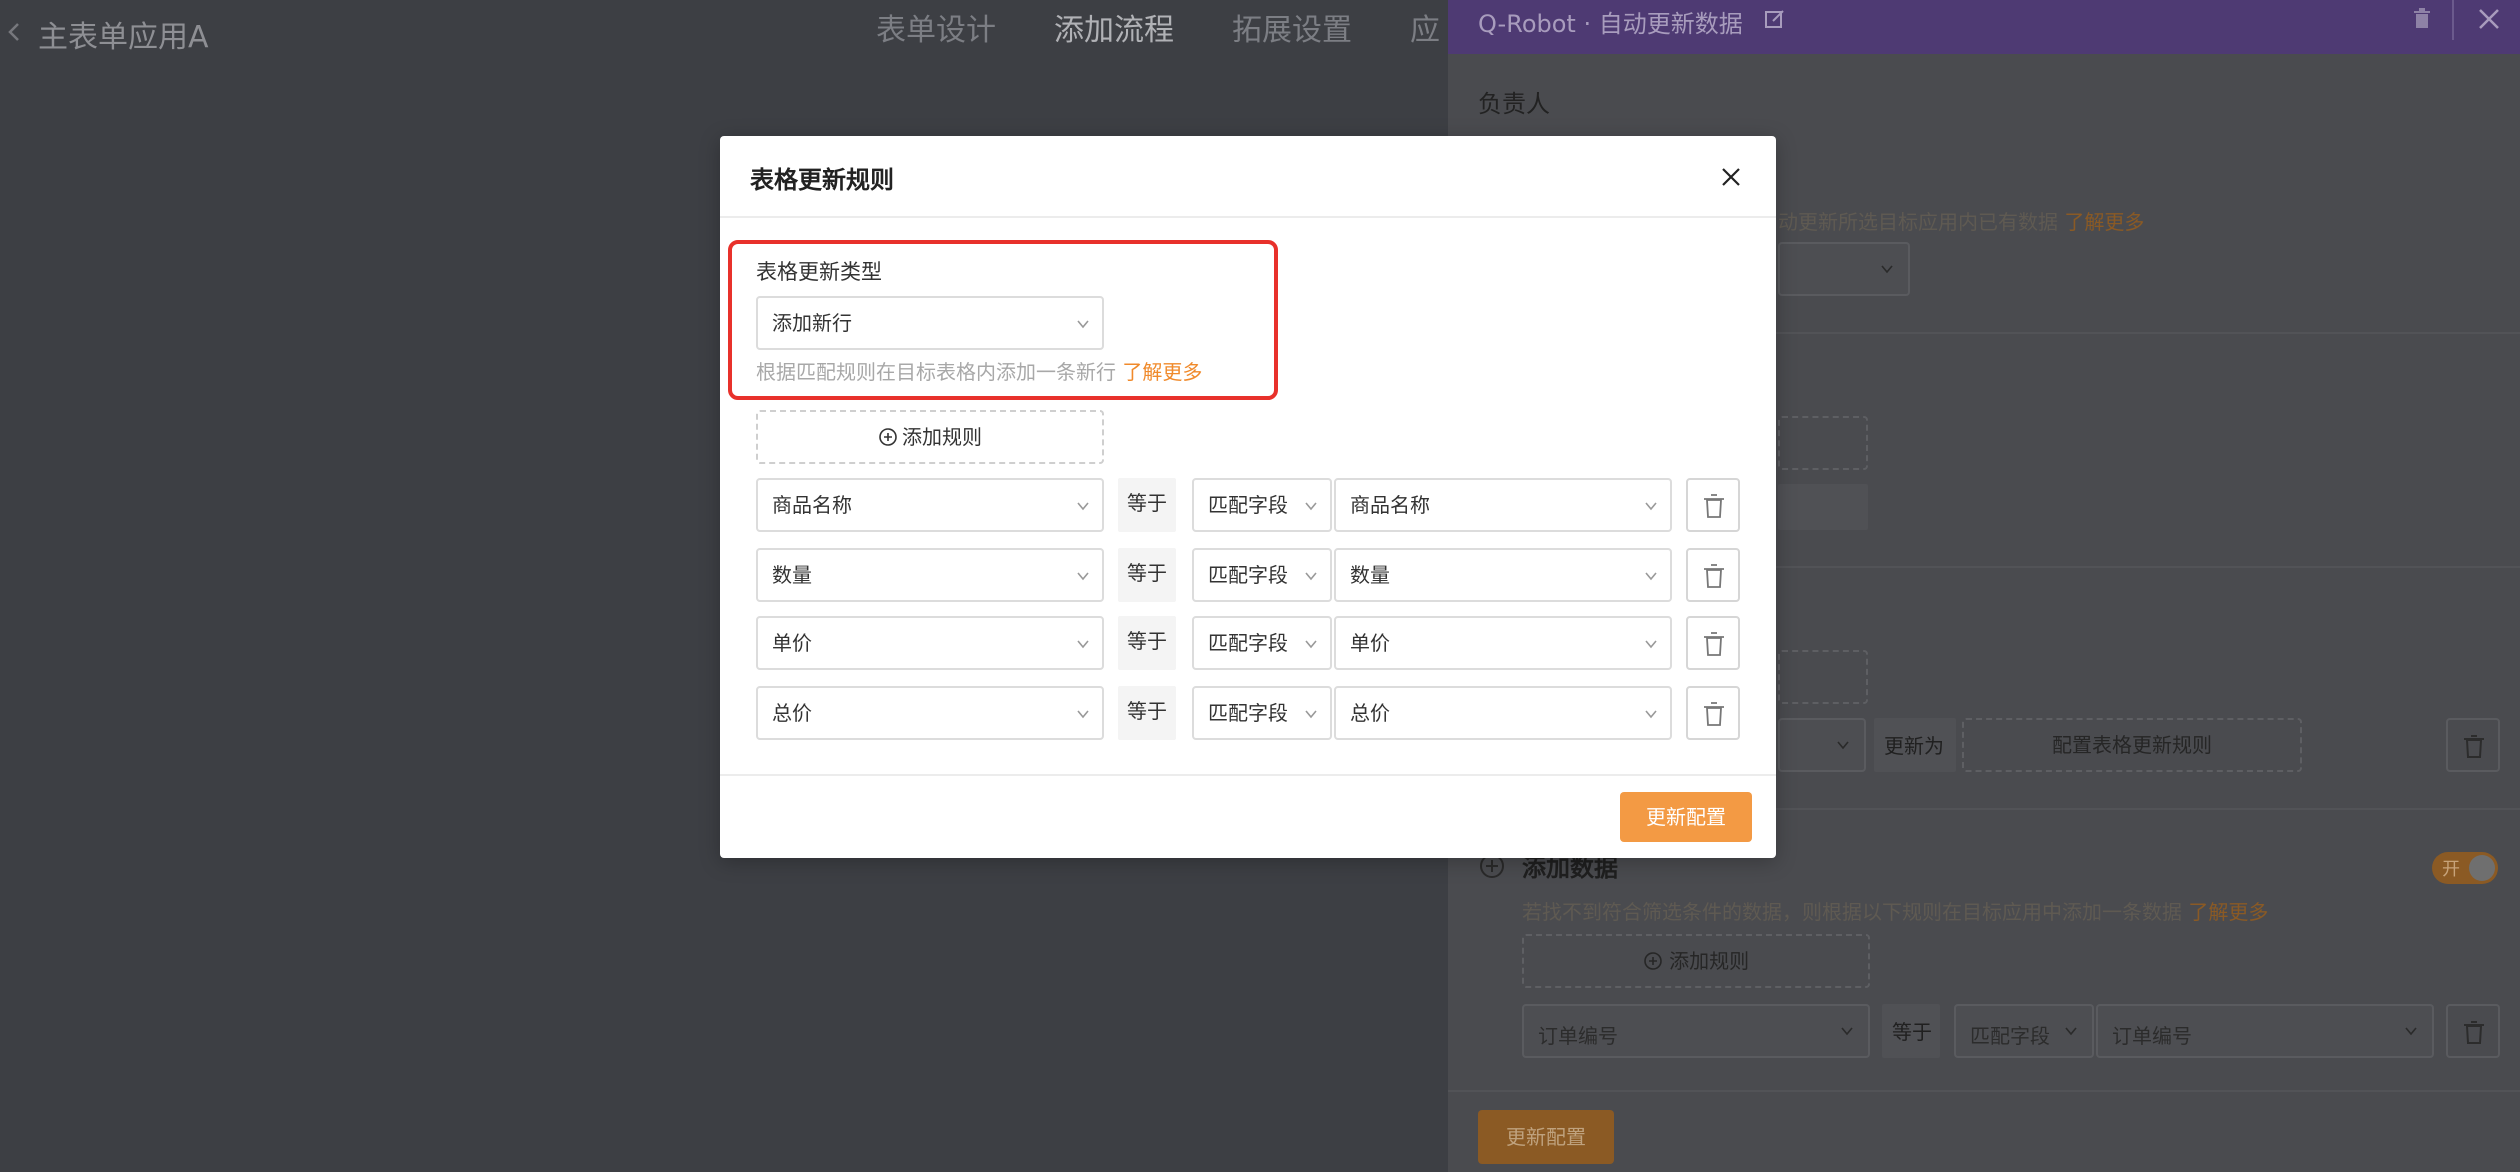  What do you see at coordinates (979, 372) in the screenshot?
I see `update-type-hint: 根据匹配规则在目标表格内添加一条新行 了解更多` at bounding box center [979, 372].